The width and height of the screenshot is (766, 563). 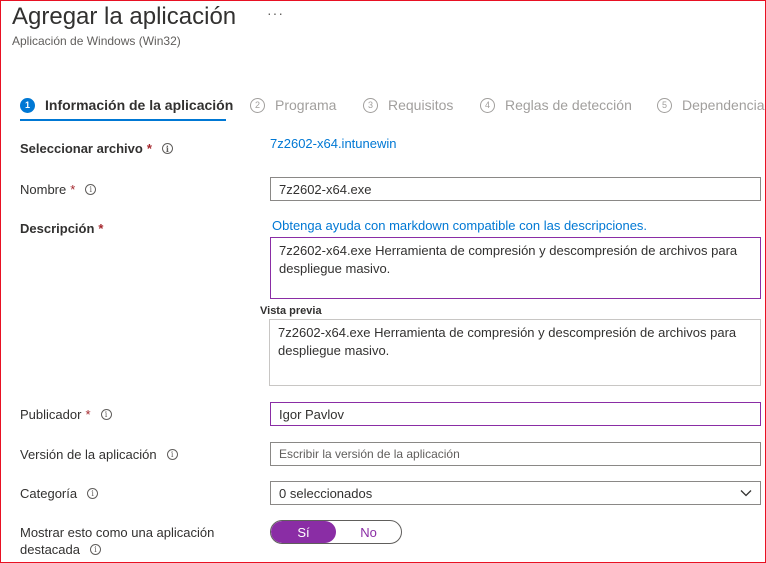 What do you see at coordinates (275, 13) in the screenshot?
I see `more-options-button: ···` at bounding box center [275, 13].